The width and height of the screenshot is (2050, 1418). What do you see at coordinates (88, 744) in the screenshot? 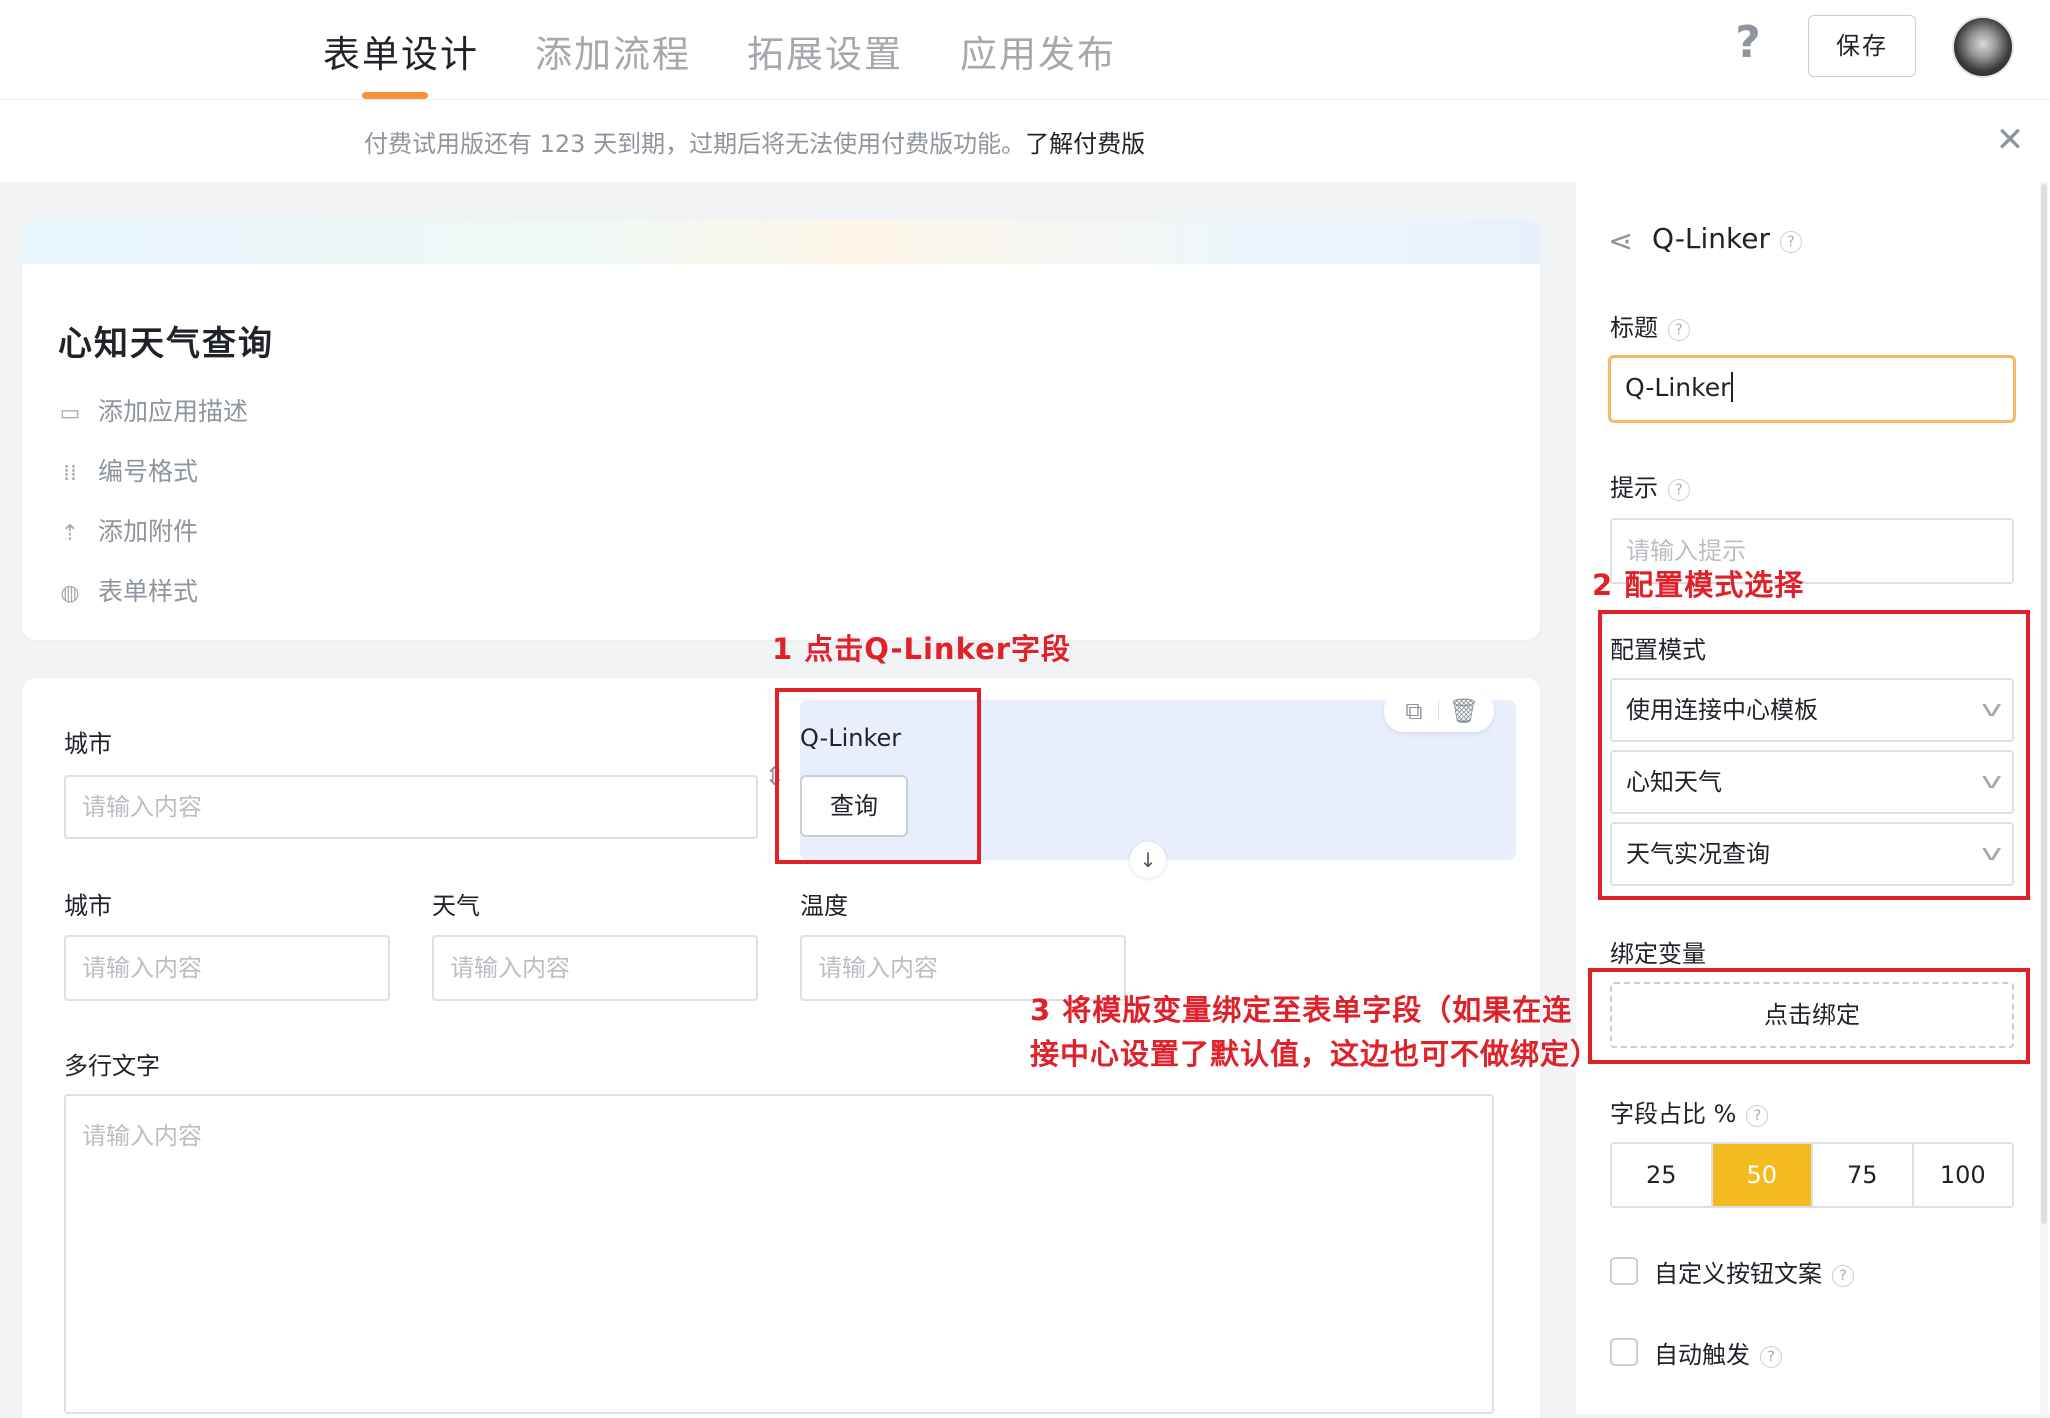
I see `field-label-city: 城市` at bounding box center [88, 744].